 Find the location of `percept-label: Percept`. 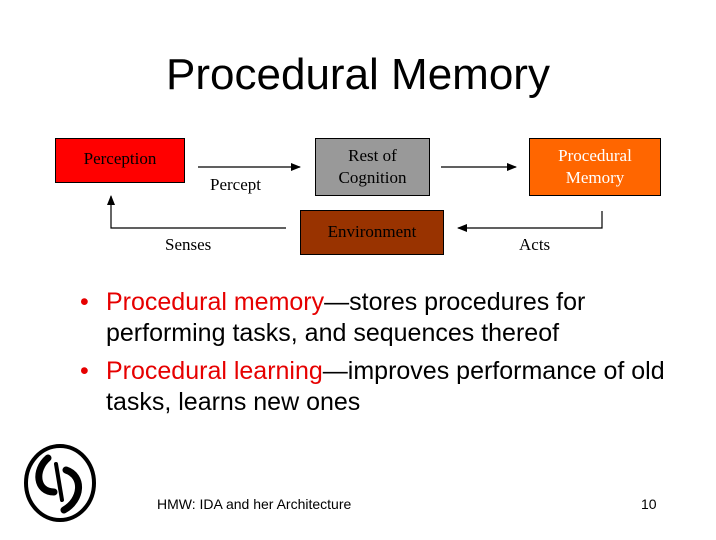

percept-label: Percept is located at coordinates (235, 184).